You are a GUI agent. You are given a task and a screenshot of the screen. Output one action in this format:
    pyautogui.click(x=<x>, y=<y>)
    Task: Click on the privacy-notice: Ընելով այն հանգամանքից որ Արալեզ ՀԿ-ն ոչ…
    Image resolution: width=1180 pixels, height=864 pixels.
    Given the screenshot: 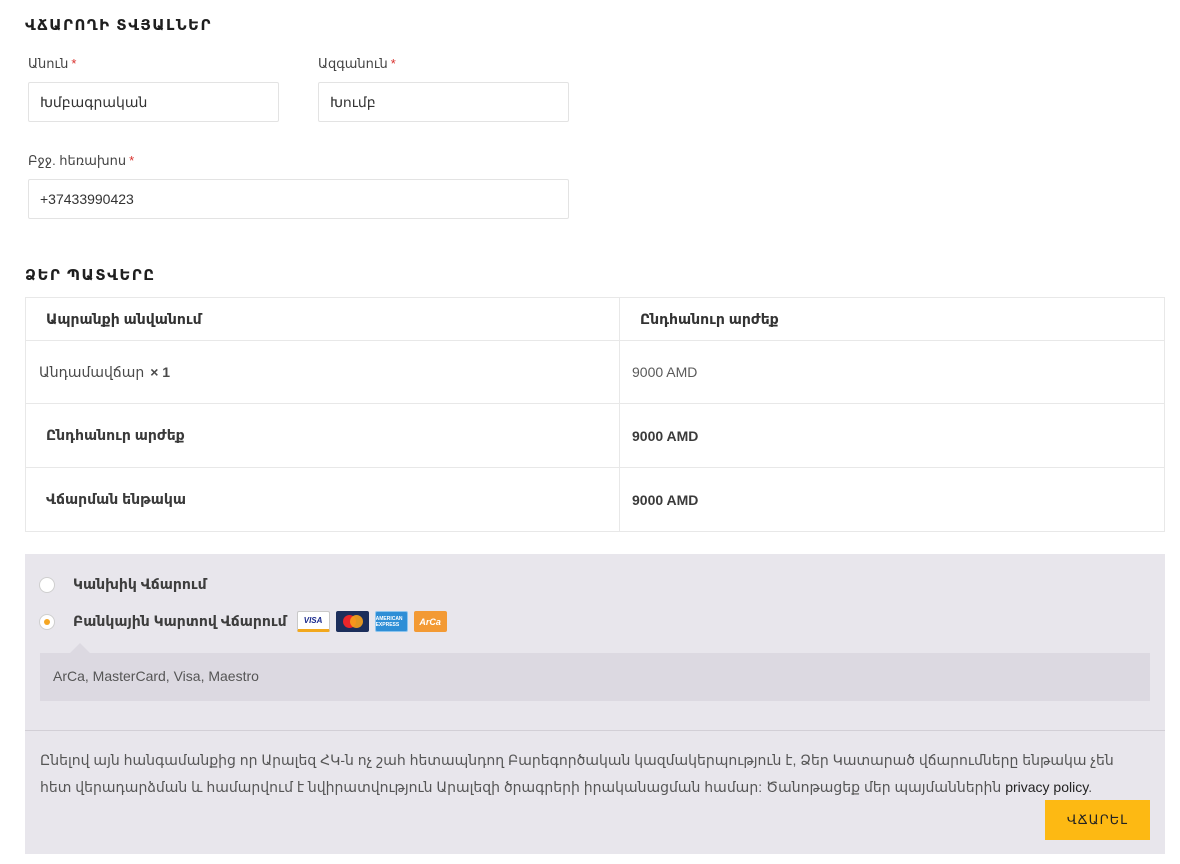 What is the action you would take?
    pyautogui.click(x=585, y=774)
    